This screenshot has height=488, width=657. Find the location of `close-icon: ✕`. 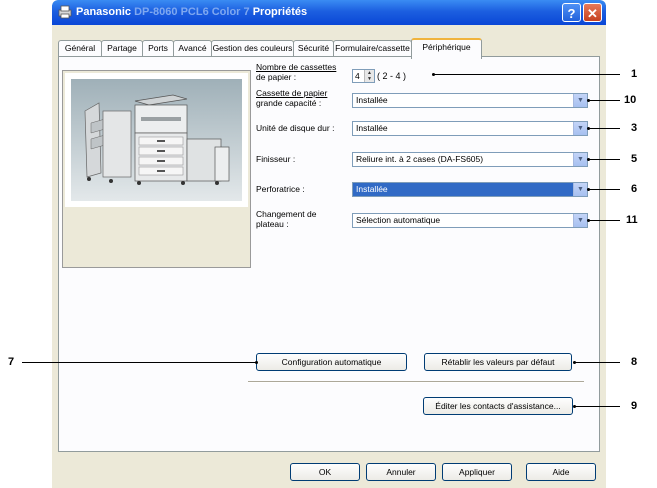

close-icon: ✕ is located at coordinates (592, 12).